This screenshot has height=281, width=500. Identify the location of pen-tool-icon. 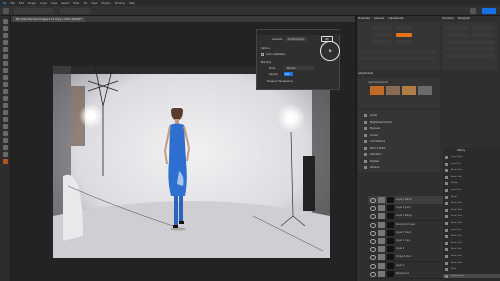
(5, 126).